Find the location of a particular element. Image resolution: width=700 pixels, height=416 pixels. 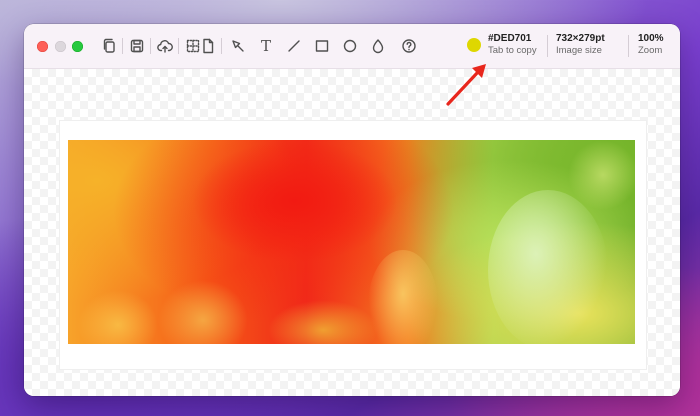

annotation-arrow is located at coordinates (466, 85).